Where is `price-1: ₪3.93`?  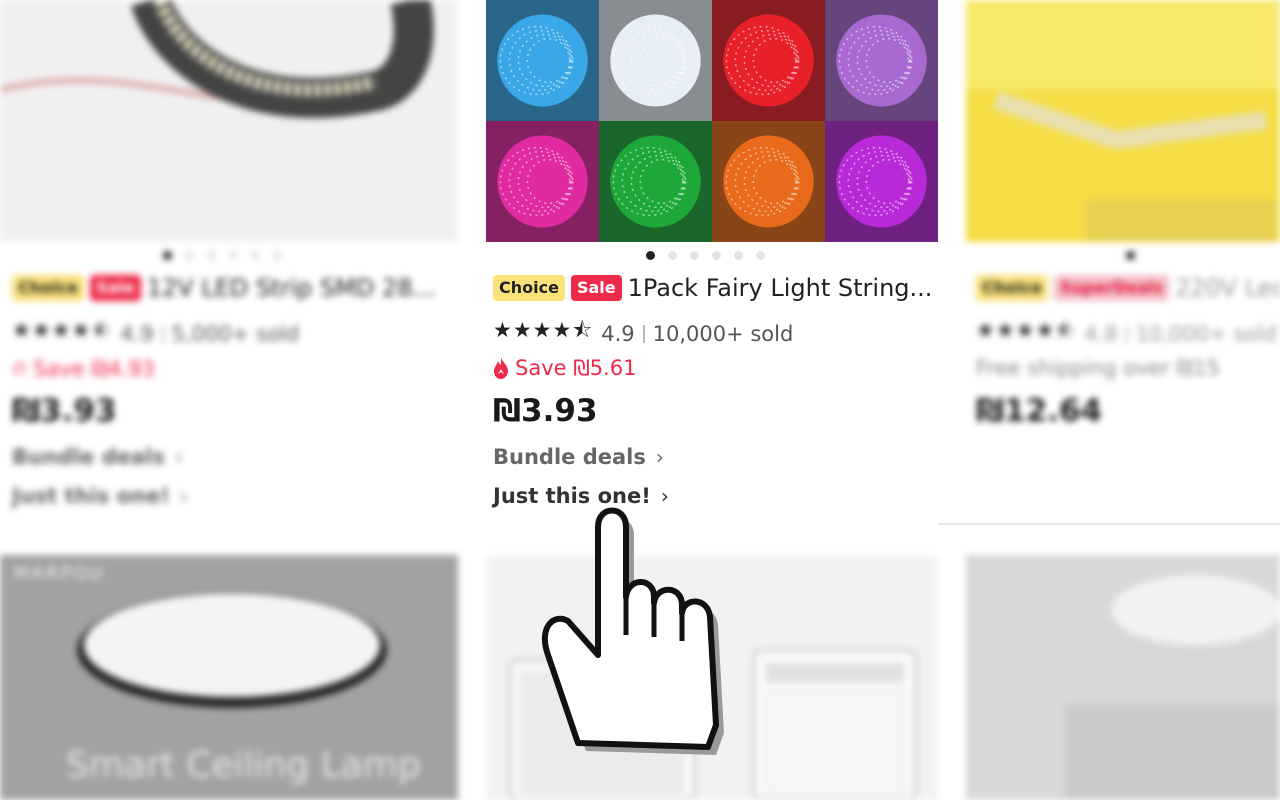
price-1: ₪3.93 is located at coordinates (64, 411).